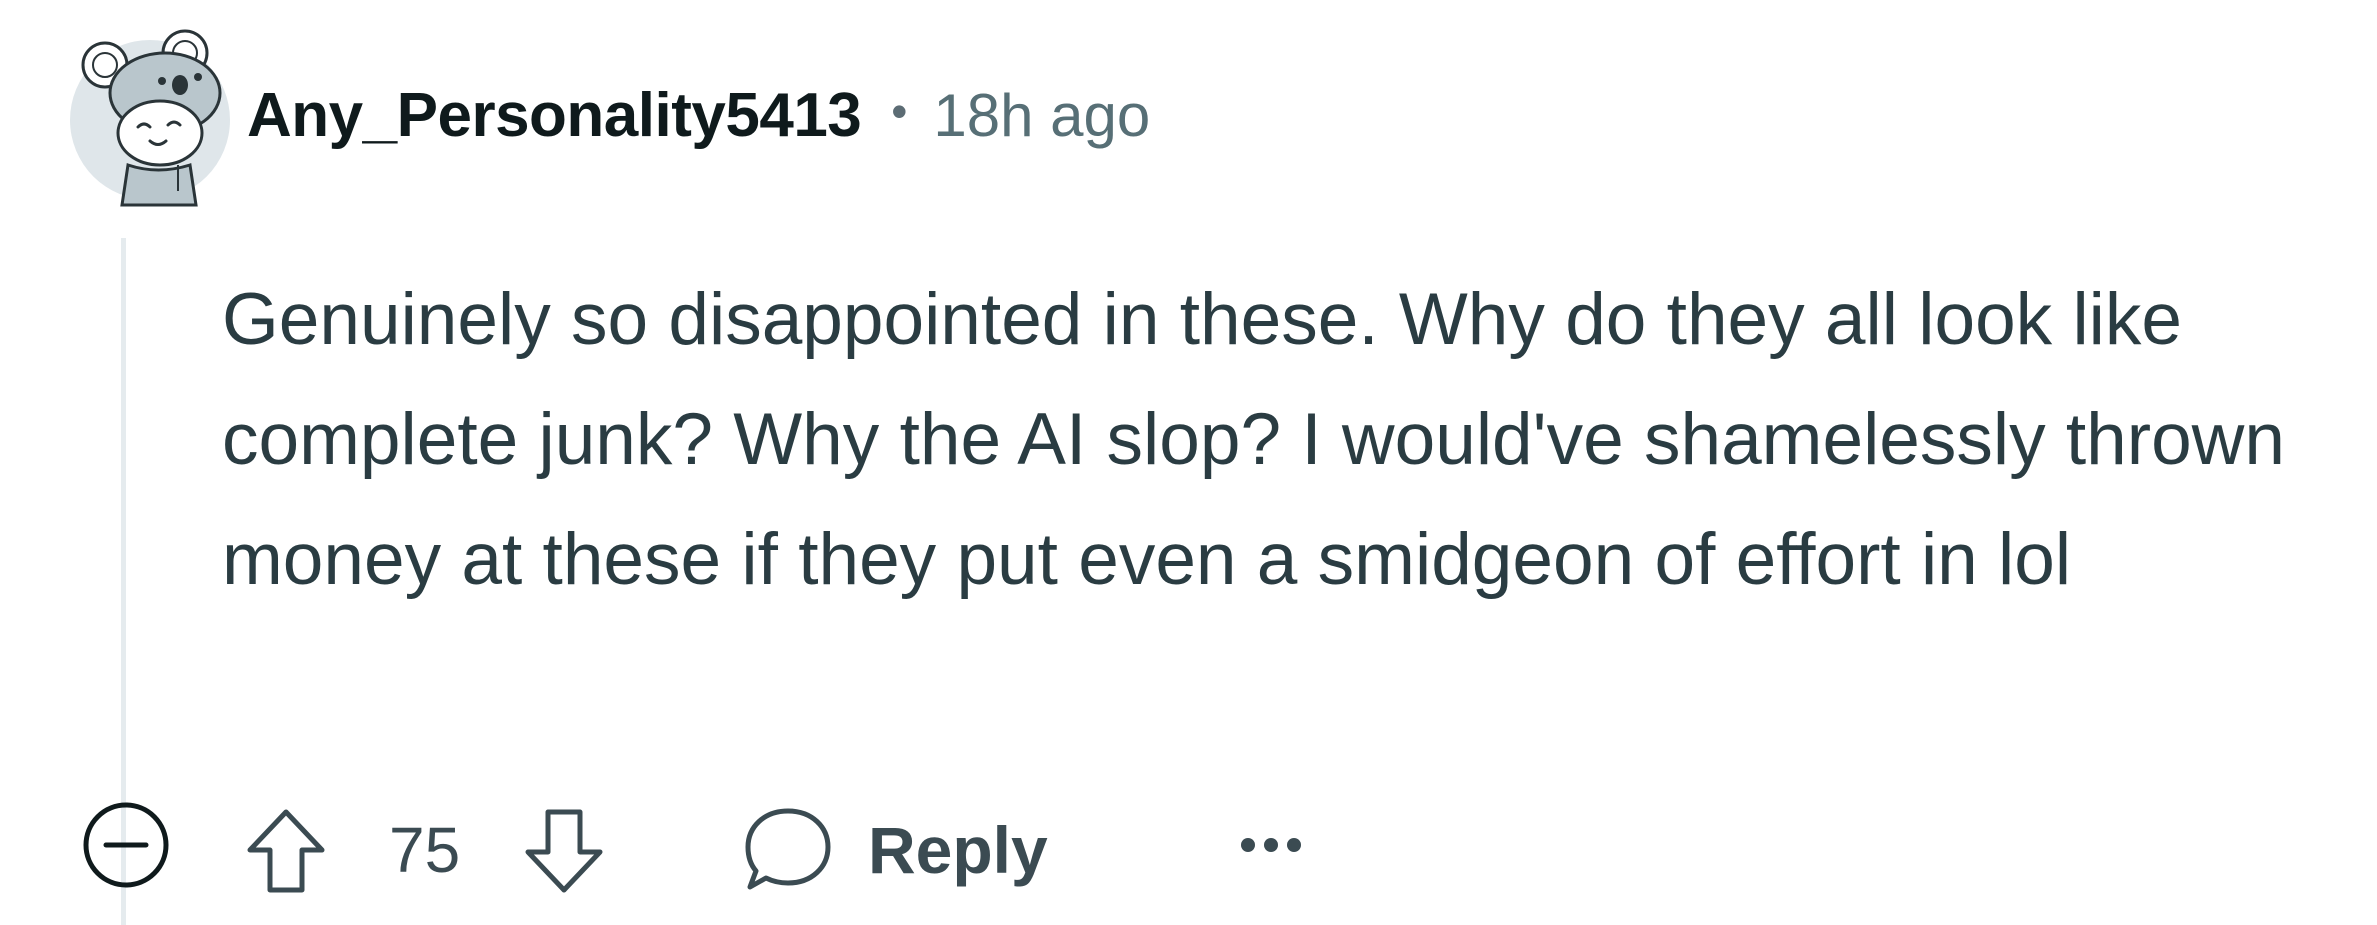 The width and height of the screenshot is (2377, 925). I want to click on avatar, so click(147, 112).